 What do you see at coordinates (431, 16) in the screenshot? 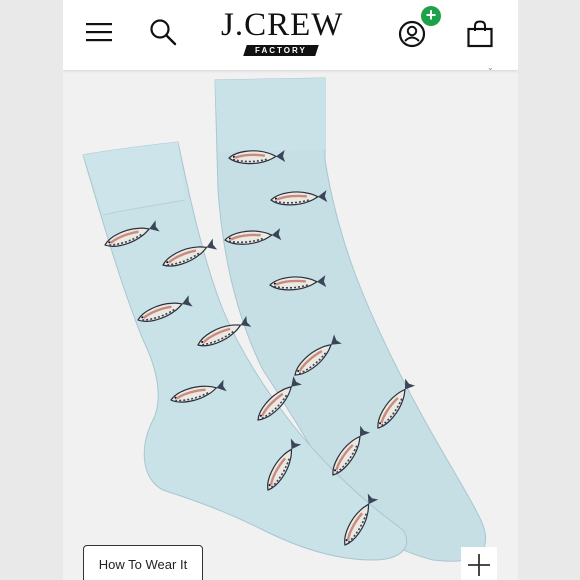
I see `plus-icon: +` at bounding box center [431, 16].